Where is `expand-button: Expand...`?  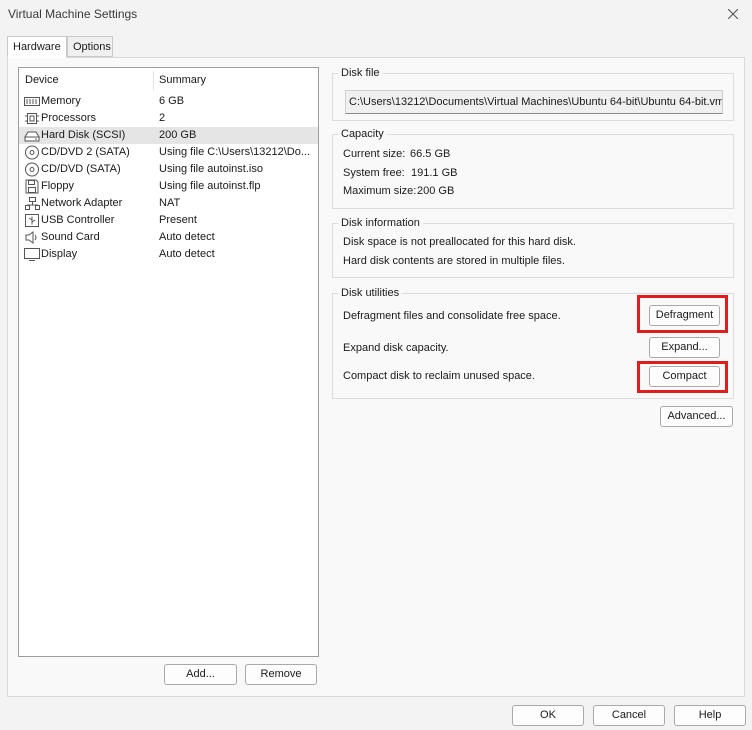
expand-button: Expand... is located at coordinates (684, 347).